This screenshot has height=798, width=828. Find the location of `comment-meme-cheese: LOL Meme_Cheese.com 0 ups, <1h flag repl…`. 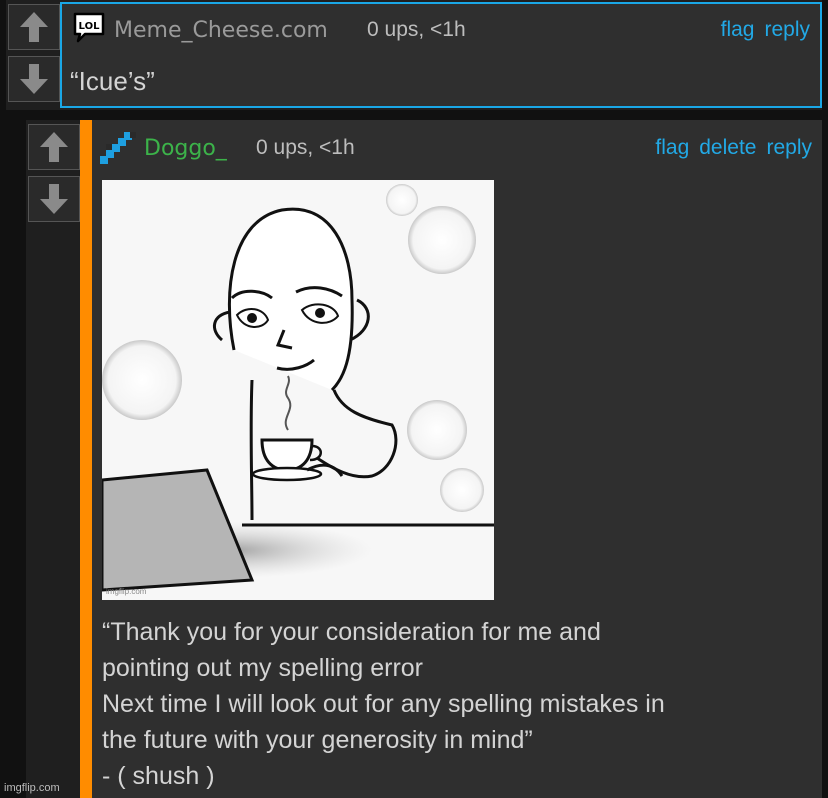

comment-meme-cheese: LOL Meme_Cheese.com 0 ups, <1h flag repl… is located at coordinates (414, 55).